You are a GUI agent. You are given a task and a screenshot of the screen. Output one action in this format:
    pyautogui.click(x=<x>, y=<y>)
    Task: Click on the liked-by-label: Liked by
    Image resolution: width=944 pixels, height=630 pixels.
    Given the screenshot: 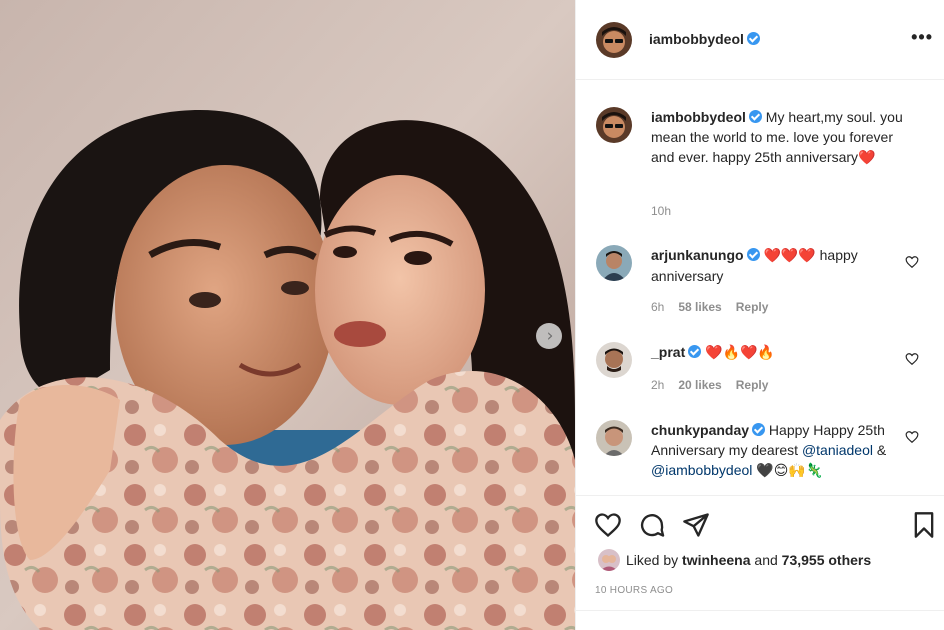 What is the action you would take?
    pyautogui.click(x=652, y=560)
    